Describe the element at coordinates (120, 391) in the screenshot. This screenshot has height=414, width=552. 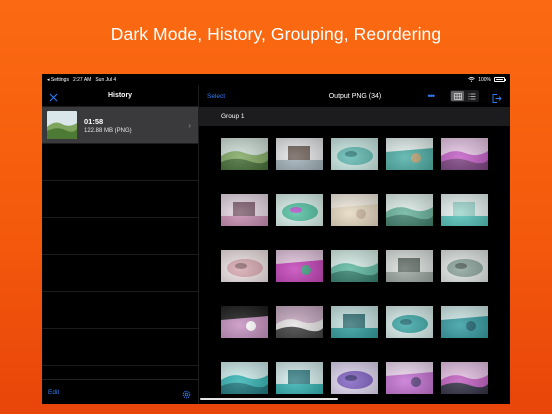
I see `sidebar-toolbar: Edit` at that location.